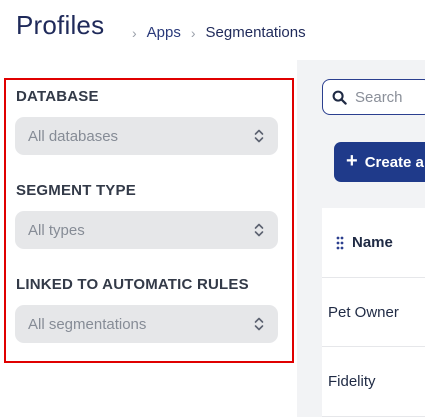 The height and width of the screenshot is (417, 425). What do you see at coordinates (164, 32) in the screenshot?
I see `breadcrumb-apps: Apps` at bounding box center [164, 32].